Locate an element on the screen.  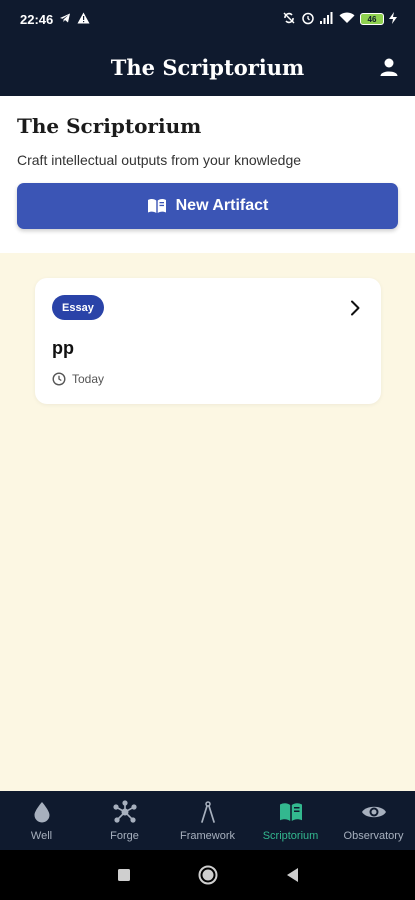
status-bar: 22:46 46 is located at coordinates (207, 19).